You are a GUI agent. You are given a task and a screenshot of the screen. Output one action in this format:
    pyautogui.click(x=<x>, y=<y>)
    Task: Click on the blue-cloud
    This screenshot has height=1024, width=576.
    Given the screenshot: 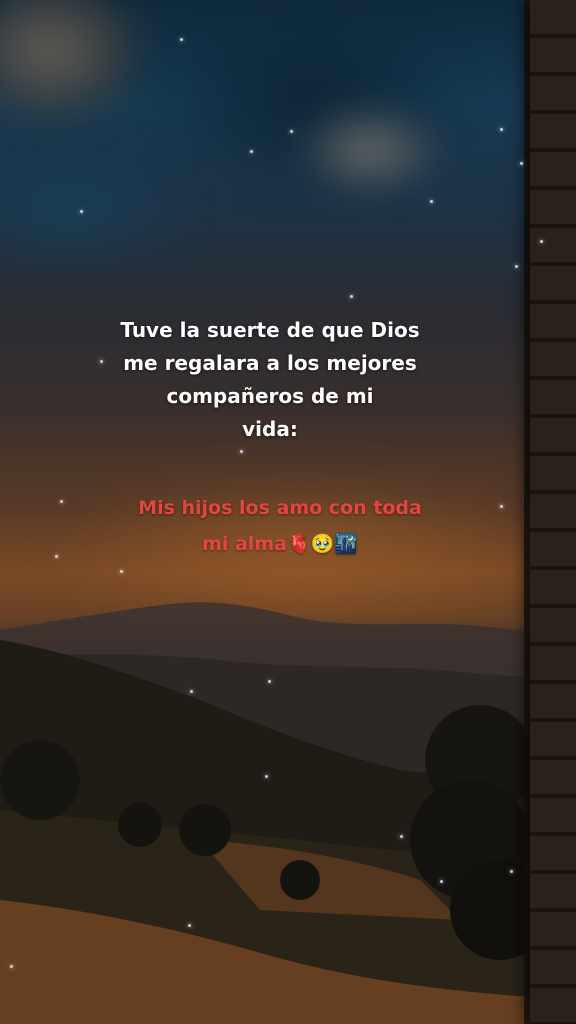 What is the action you would take?
    pyautogui.click(x=100, y=210)
    